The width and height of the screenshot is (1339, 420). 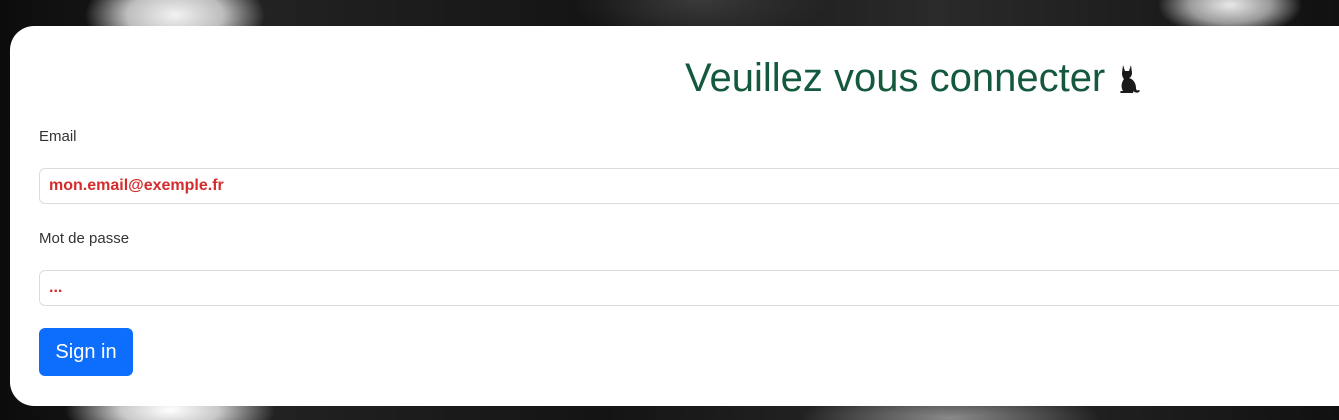 What do you see at coordinates (58, 136) in the screenshot?
I see `email-label: Email` at bounding box center [58, 136].